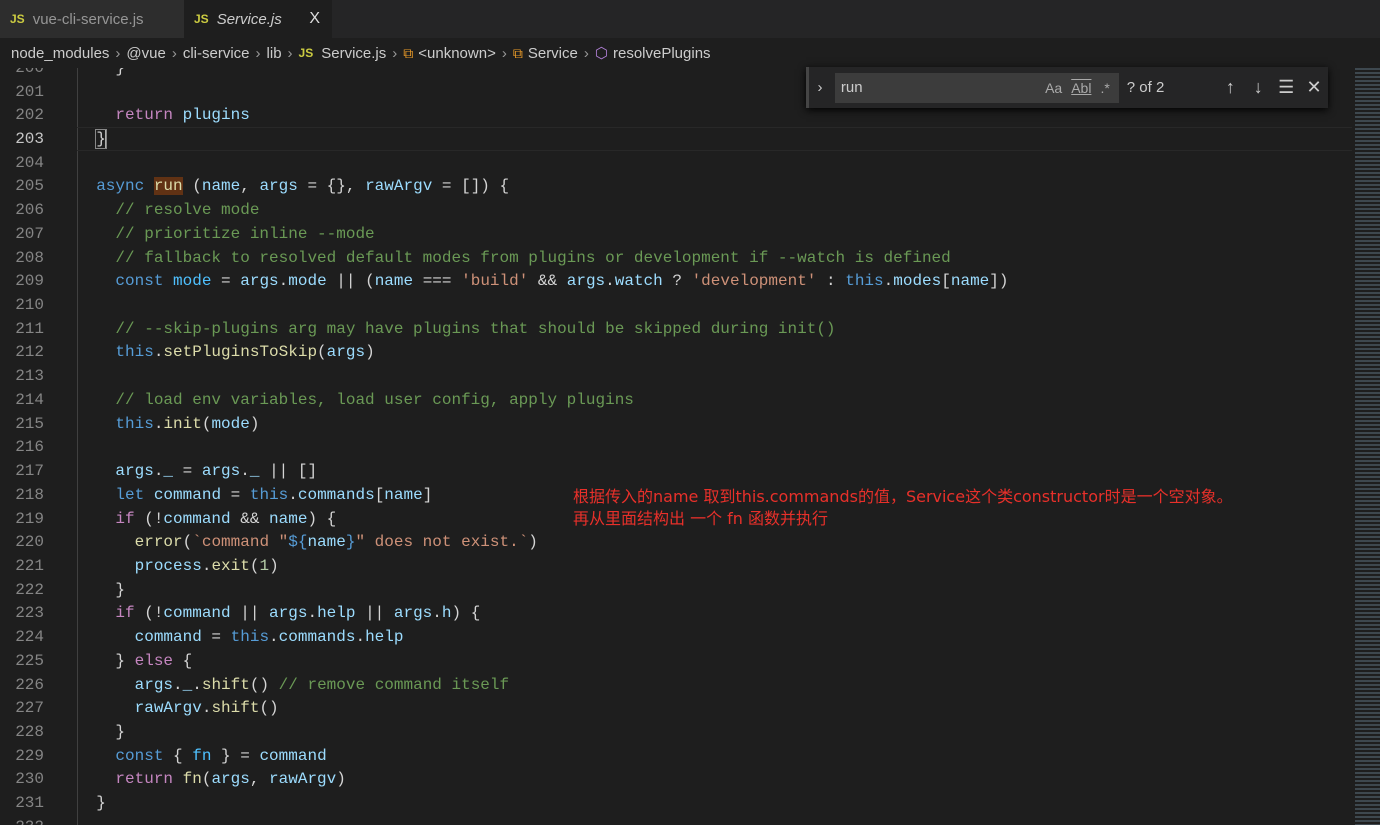 Image resolution: width=1380 pixels, height=825 pixels. What do you see at coordinates (235, 755) in the screenshot?
I see `code-token: } =` at bounding box center [235, 755].